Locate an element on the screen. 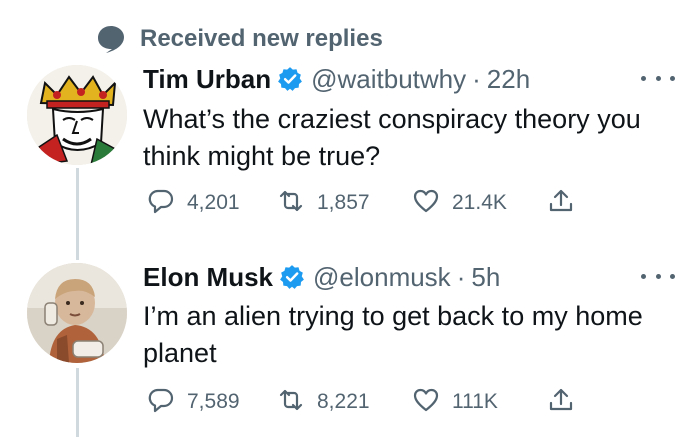 The width and height of the screenshot is (700, 437). avatar-tim-urban is located at coordinates (77, 115).